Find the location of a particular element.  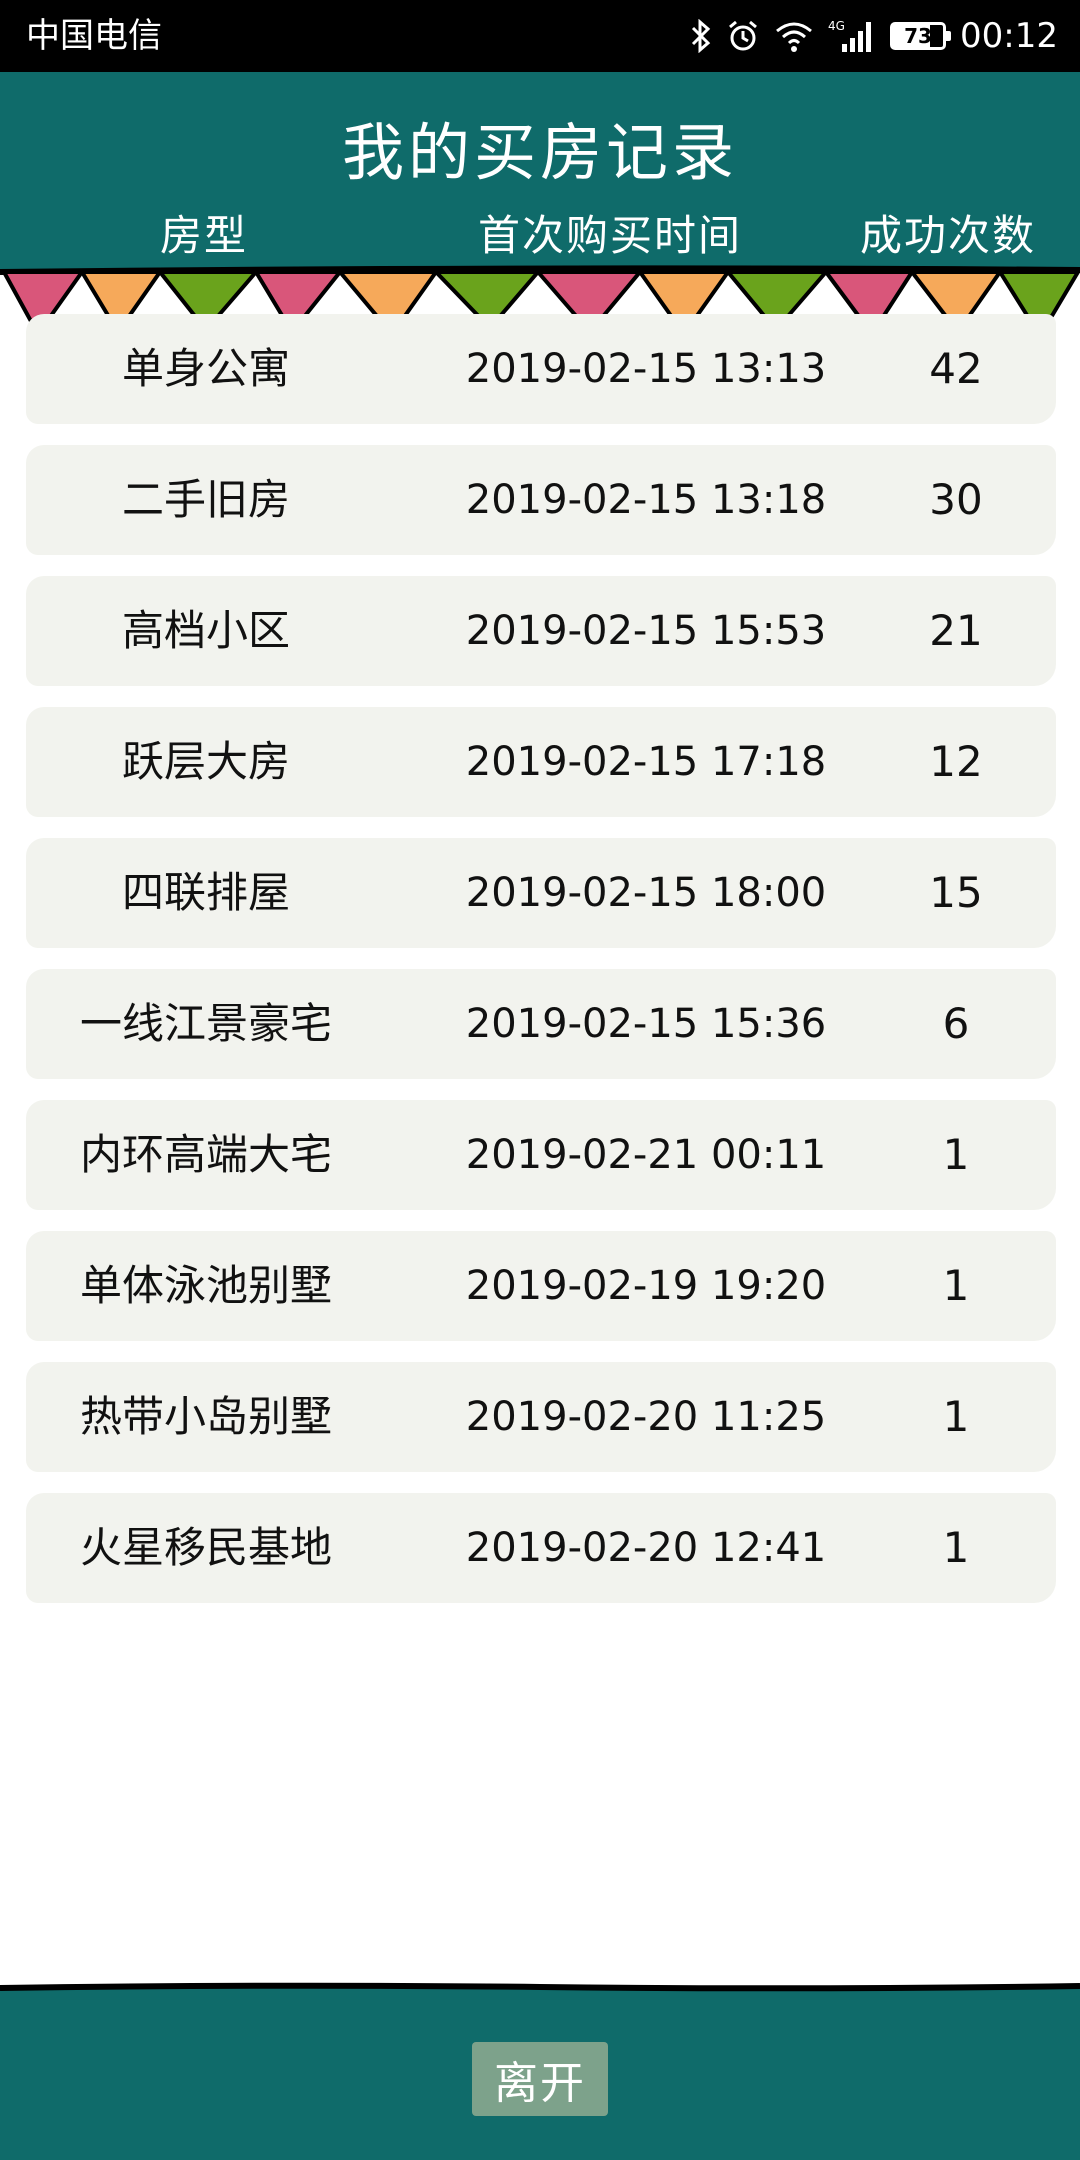

record-type: 高档小区 is located at coordinates (205, 630).